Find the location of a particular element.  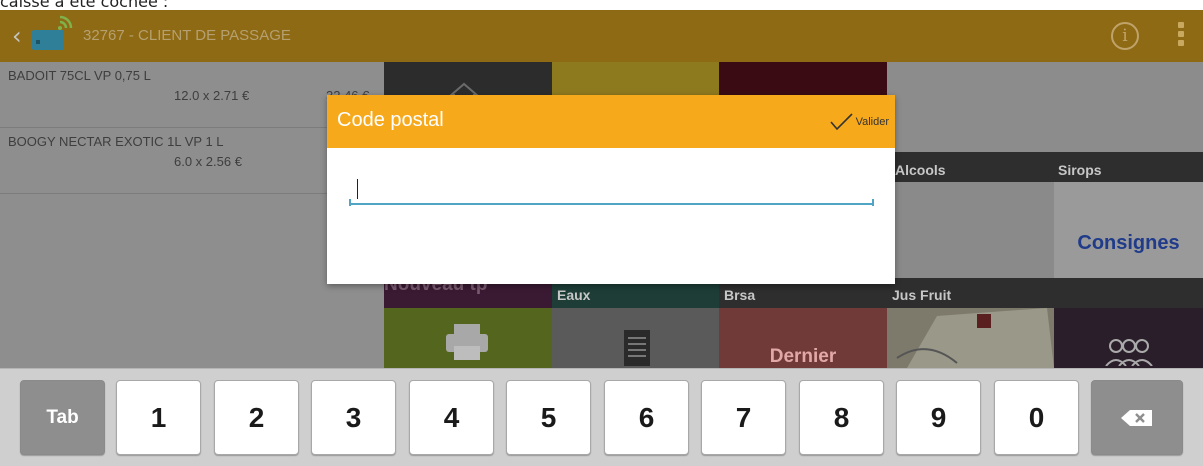

cart-item-quantity: 6.0 x 2.56 € is located at coordinates (208, 161).